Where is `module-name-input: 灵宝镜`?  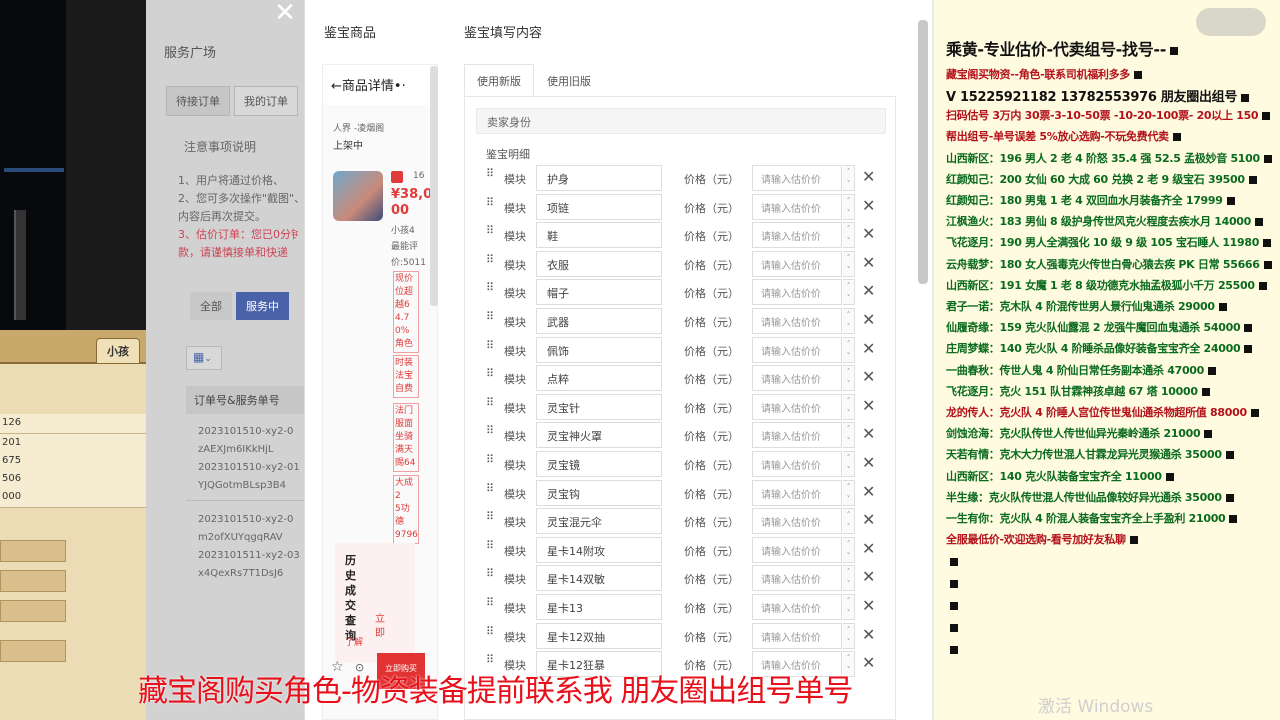 module-name-input: 灵宝镜 is located at coordinates (599, 464).